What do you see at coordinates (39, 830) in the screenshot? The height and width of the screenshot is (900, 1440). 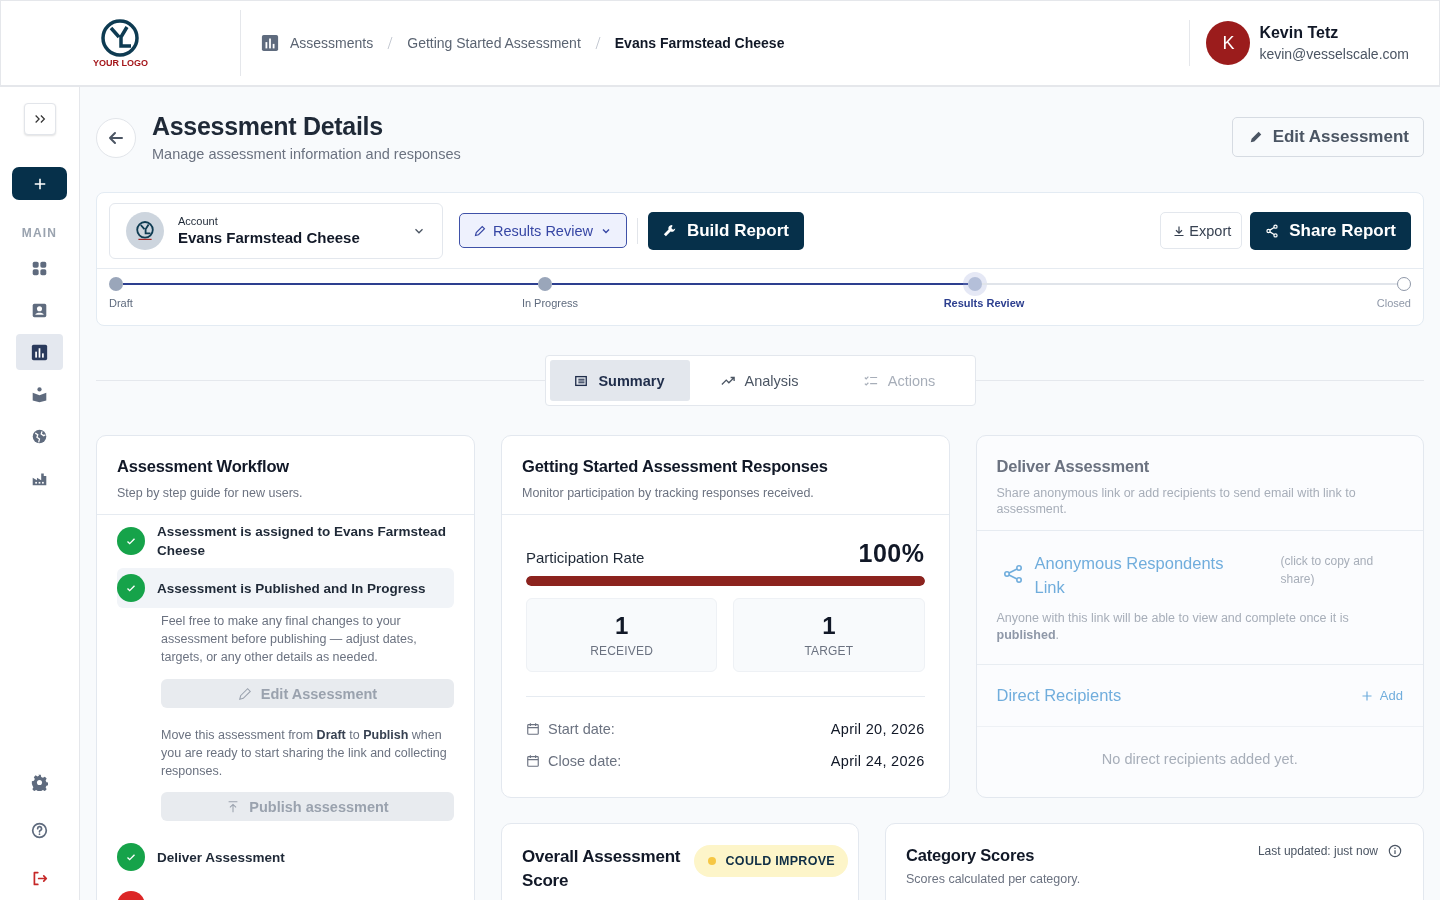 I see `help-icon` at bounding box center [39, 830].